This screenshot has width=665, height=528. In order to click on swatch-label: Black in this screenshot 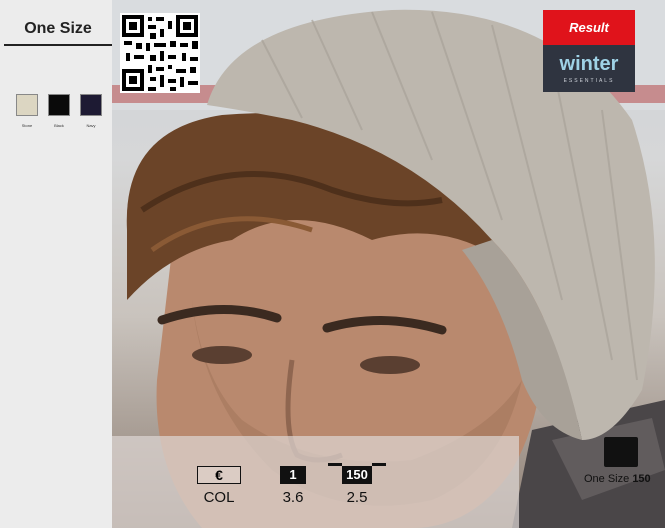, I will do `click(59, 125)`.